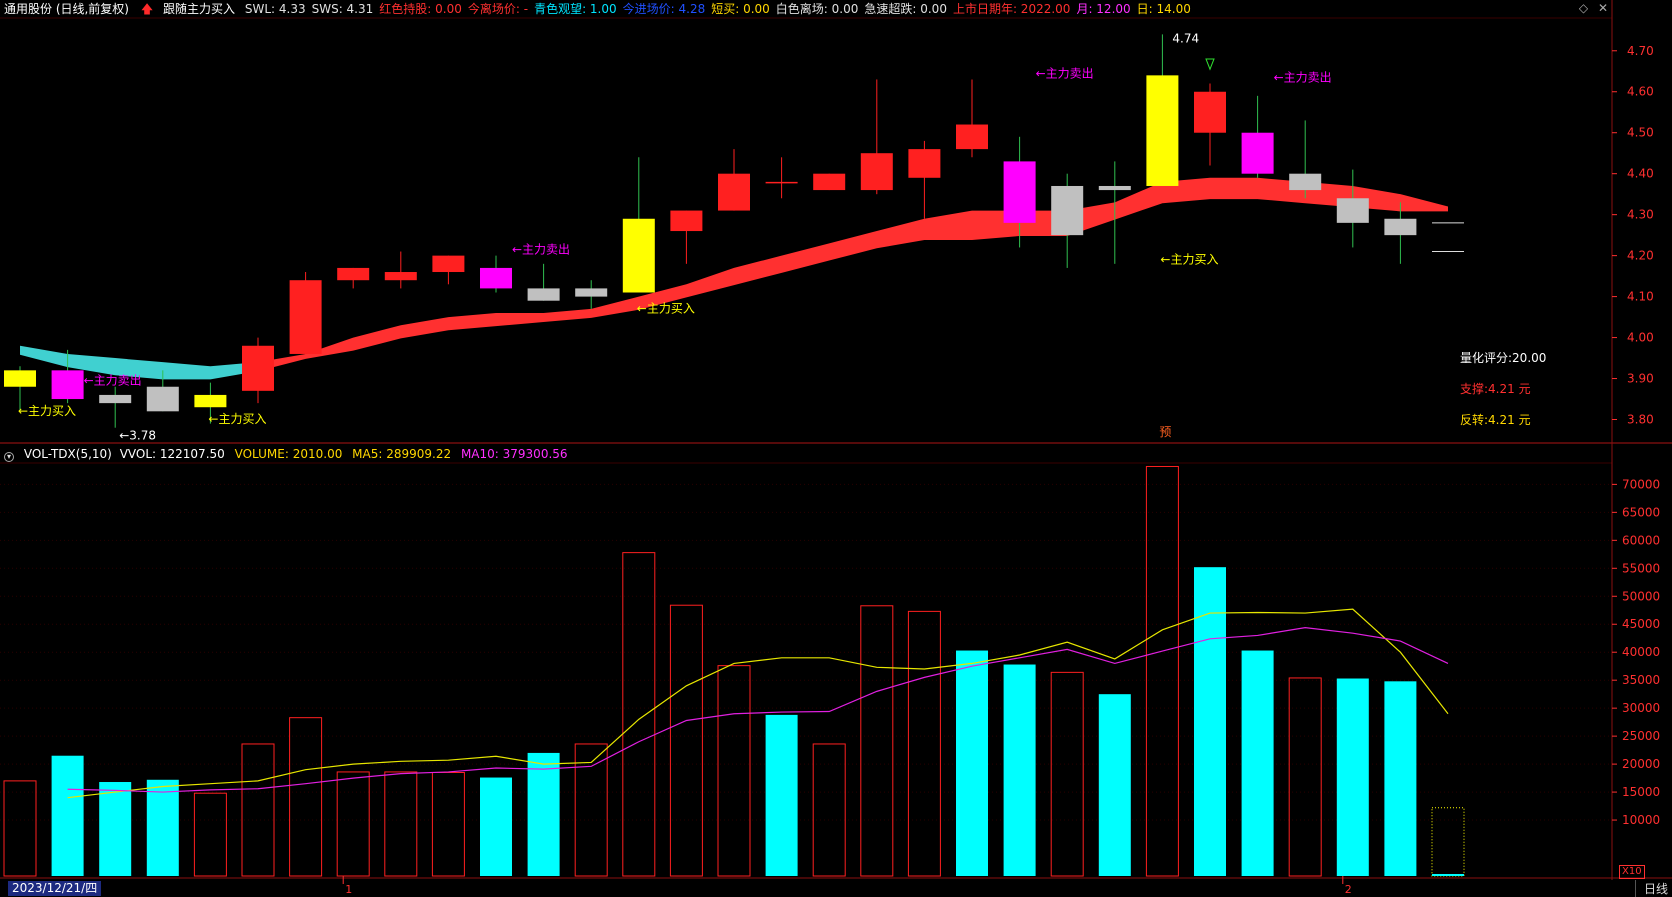 The width and height of the screenshot is (1672, 897). What do you see at coordinates (147, 9) in the screenshot?
I see `arrow-up-icon: 🡅` at bounding box center [147, 9].